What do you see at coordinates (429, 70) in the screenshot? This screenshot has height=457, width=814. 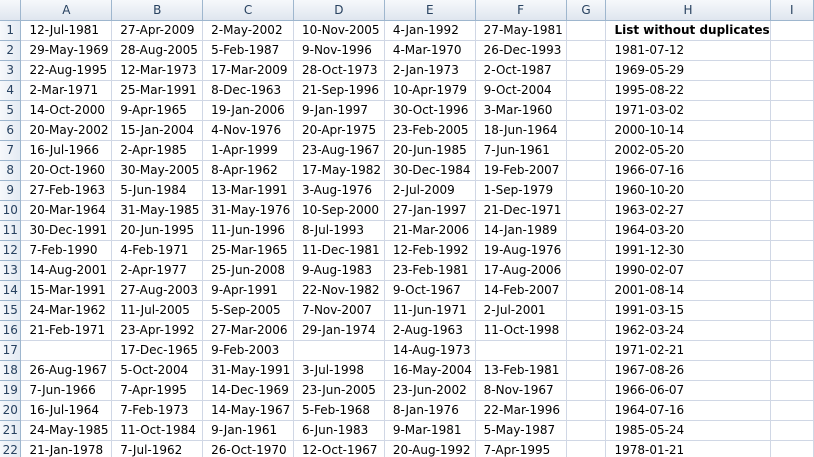 I see `cell-e3: 2-Jan-1973` at bounding box center [429, 70].